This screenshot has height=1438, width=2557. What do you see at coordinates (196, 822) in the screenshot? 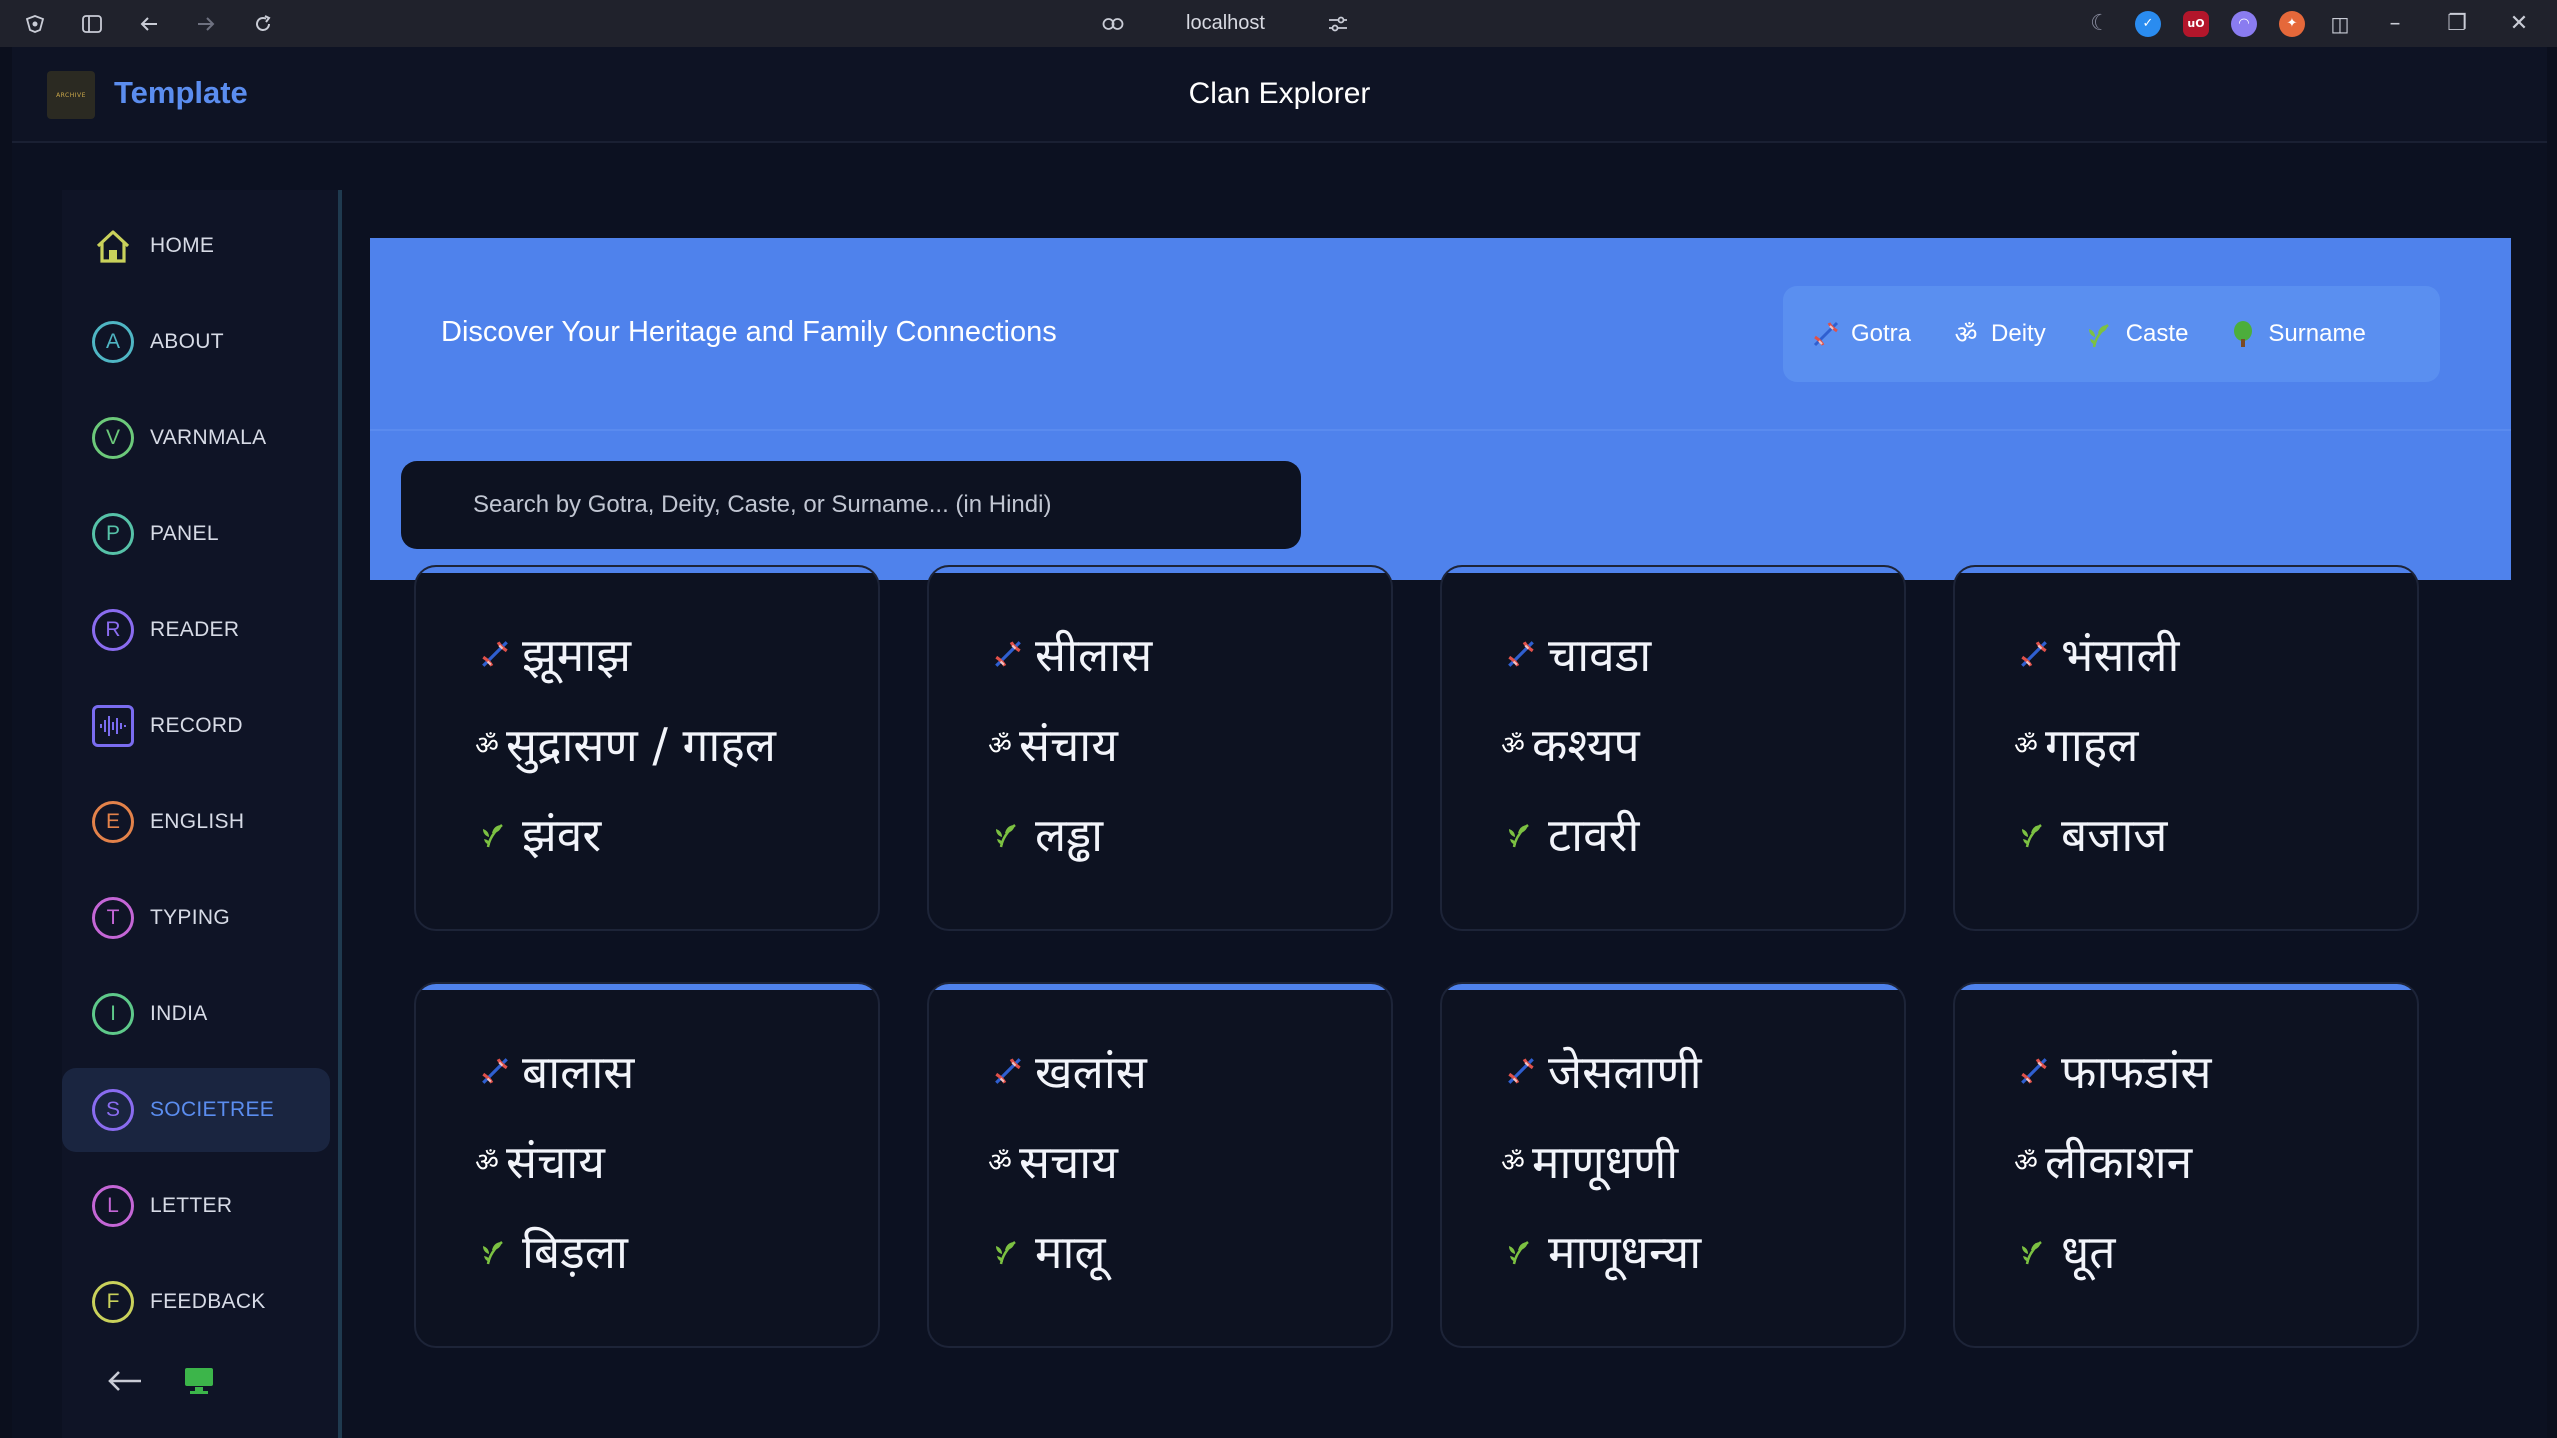
I see `sidebar-item-english: E ENGLISH` at bounding box center [196, 822].